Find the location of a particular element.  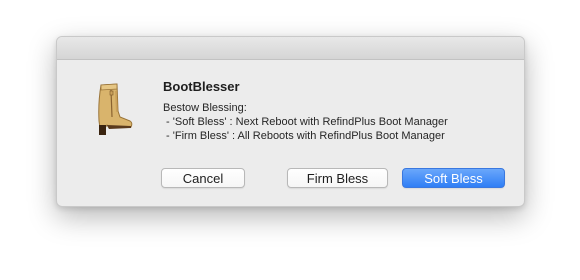

boot-icon is located at coordinates (111, 109).